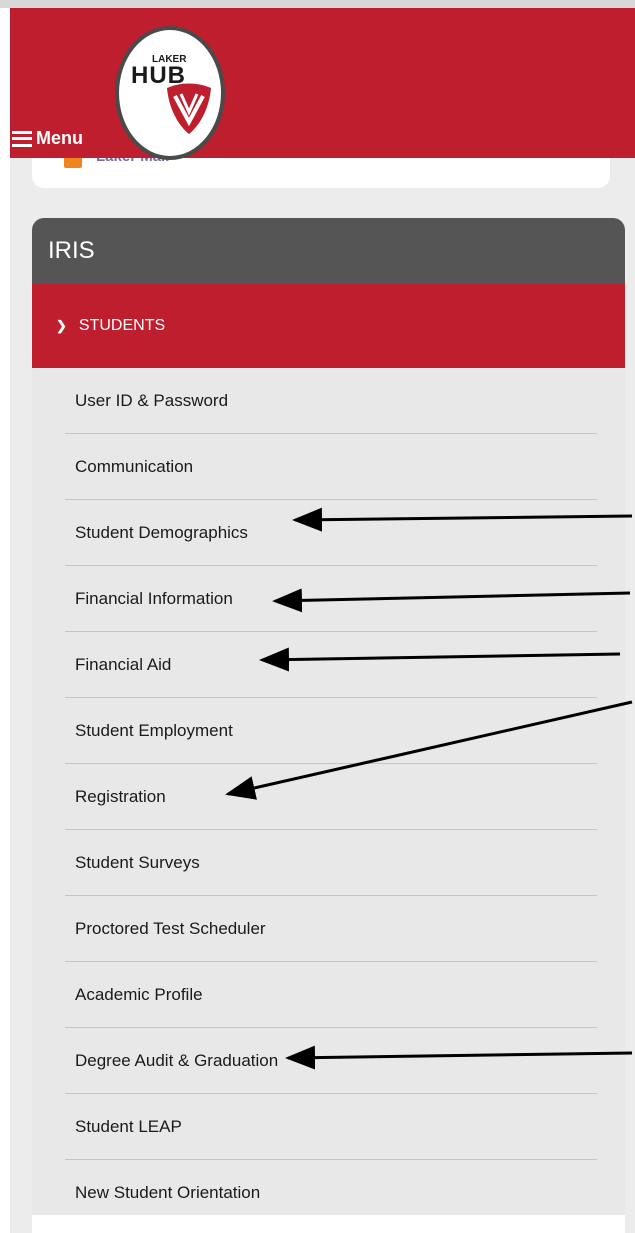  What do you see at coordinates (440, 659) in the screenshot?
I see `arrow-financial-aid` at bounding box center [440, 659].